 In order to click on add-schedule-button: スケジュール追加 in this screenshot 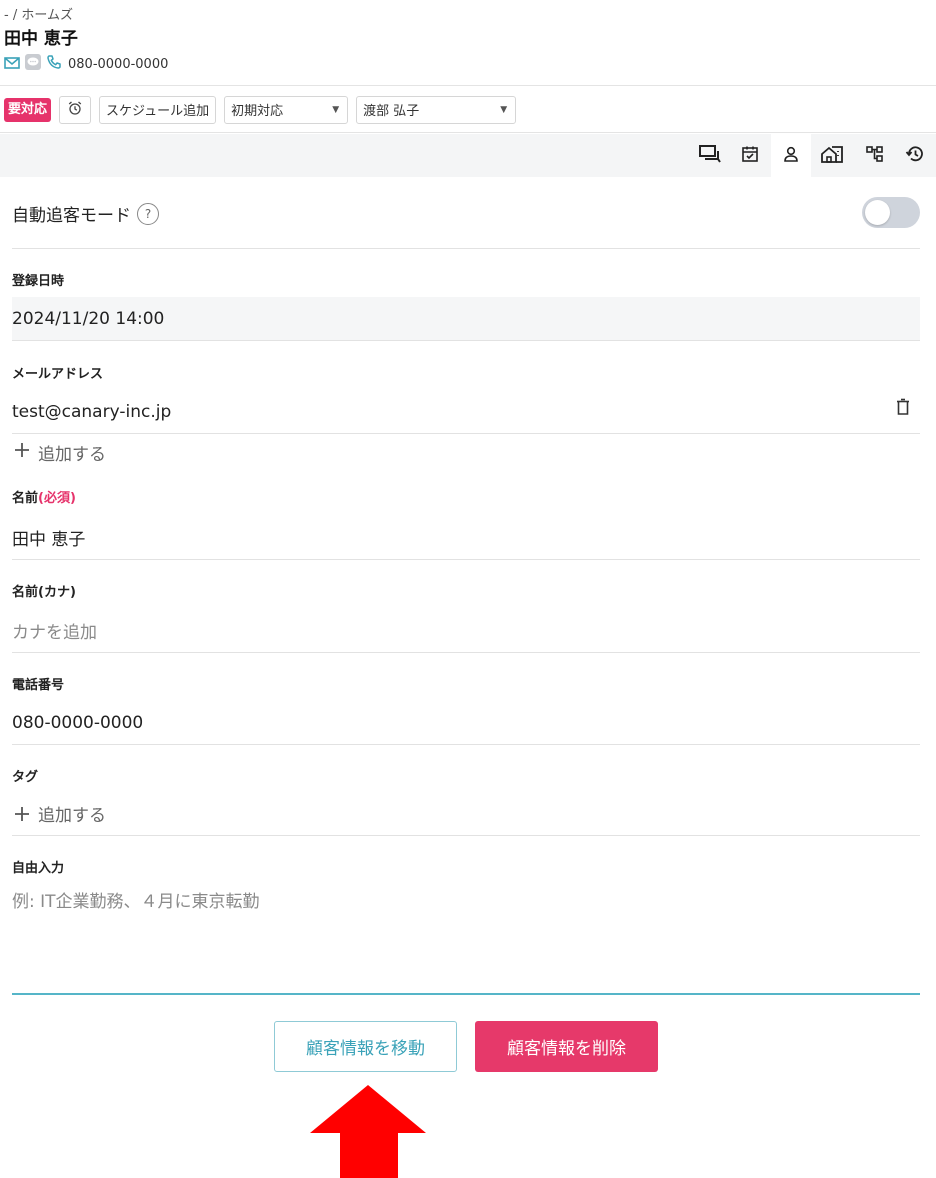, I will do `click(158, 109)`.